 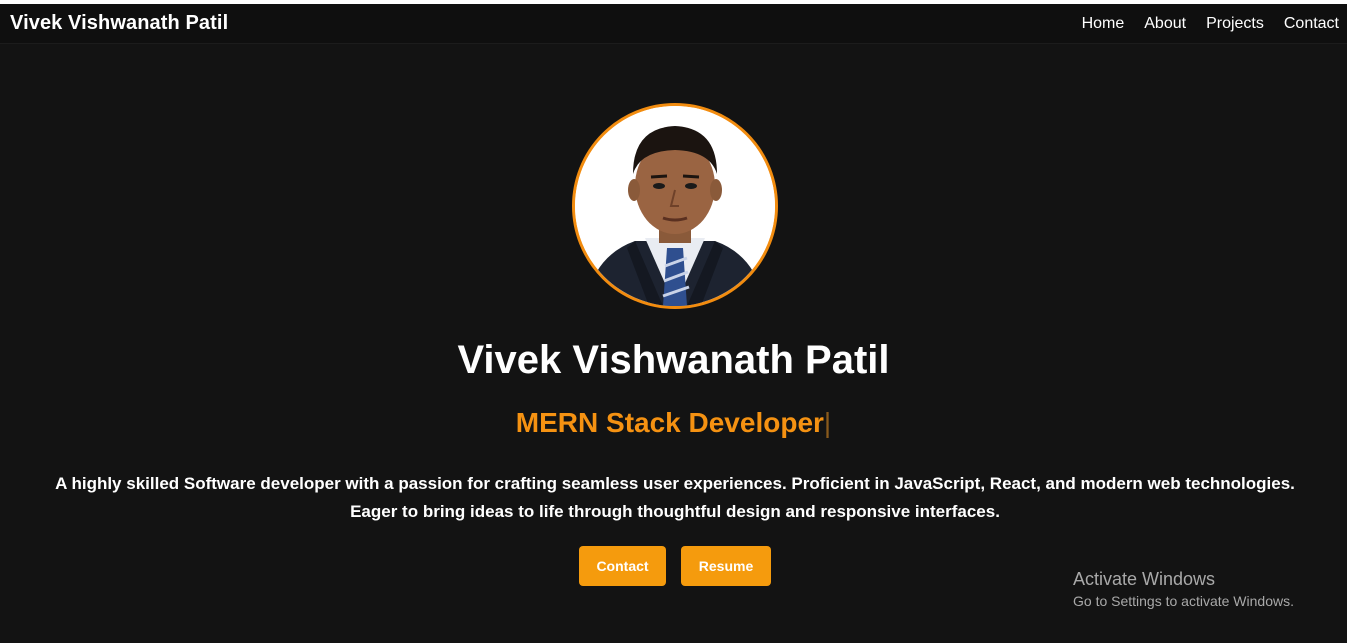 What do you see at coordinates (119, 23) in the screenshot?
I see `brand-logo: Vivek Vishwanath Patil` at bounding box center [119, 23].